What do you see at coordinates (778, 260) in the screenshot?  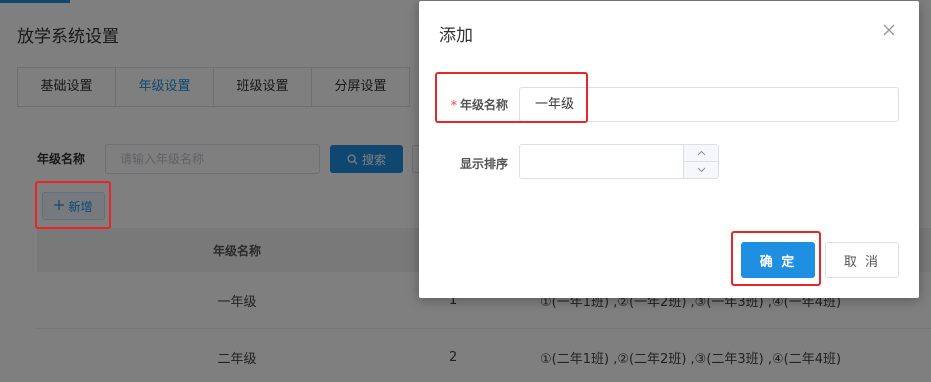 I see `confirm-button: 确 定` at bounding box center [778, 260].